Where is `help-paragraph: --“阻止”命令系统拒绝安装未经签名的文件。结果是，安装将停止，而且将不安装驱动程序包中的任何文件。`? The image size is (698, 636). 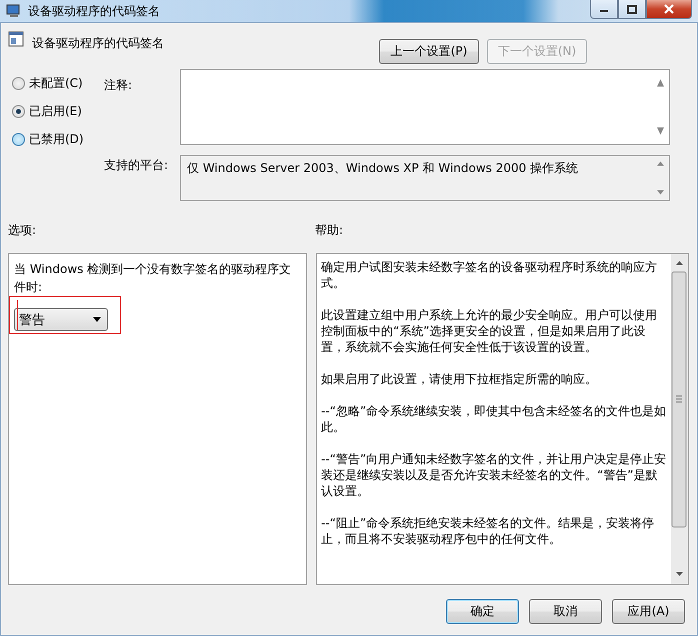 help-paragraph: --“阻止”命令系统拒绝安装未经签名的文件。结果是，安装将停止，而且将不安装驱动程序包中的任何文件。 is located at coordinates (488, 531).